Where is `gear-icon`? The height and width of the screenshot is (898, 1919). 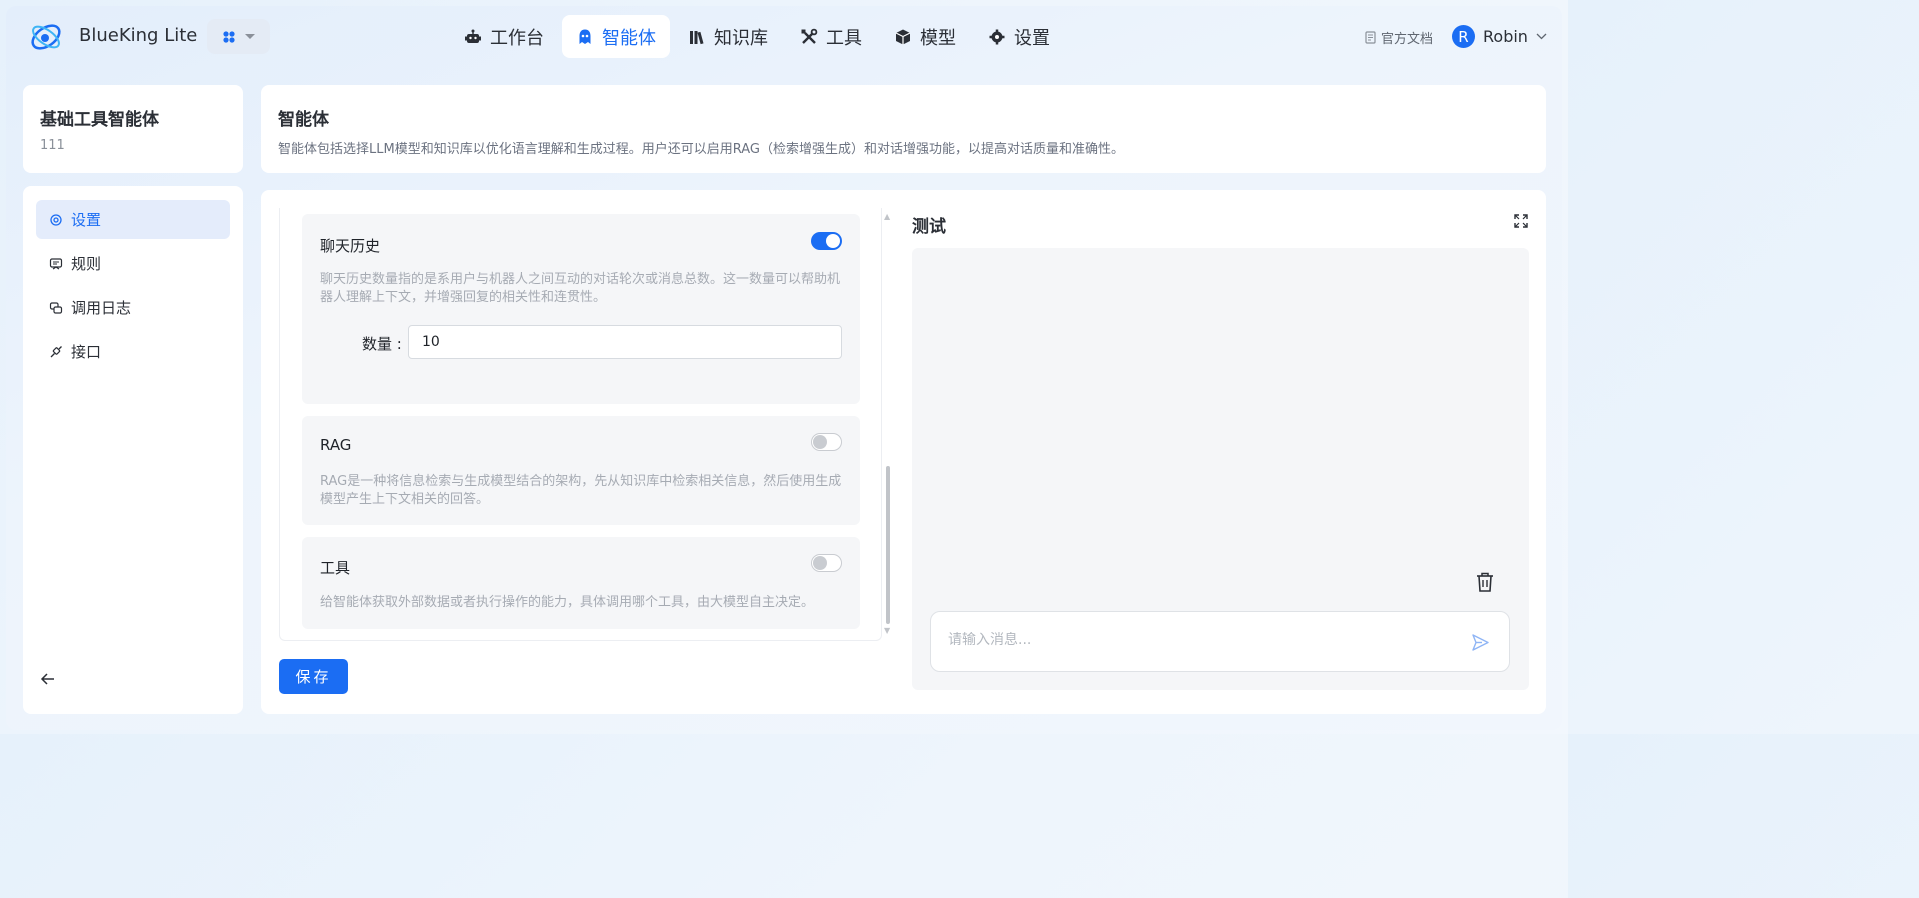
gear-icon is located at coordinates (997, 36).